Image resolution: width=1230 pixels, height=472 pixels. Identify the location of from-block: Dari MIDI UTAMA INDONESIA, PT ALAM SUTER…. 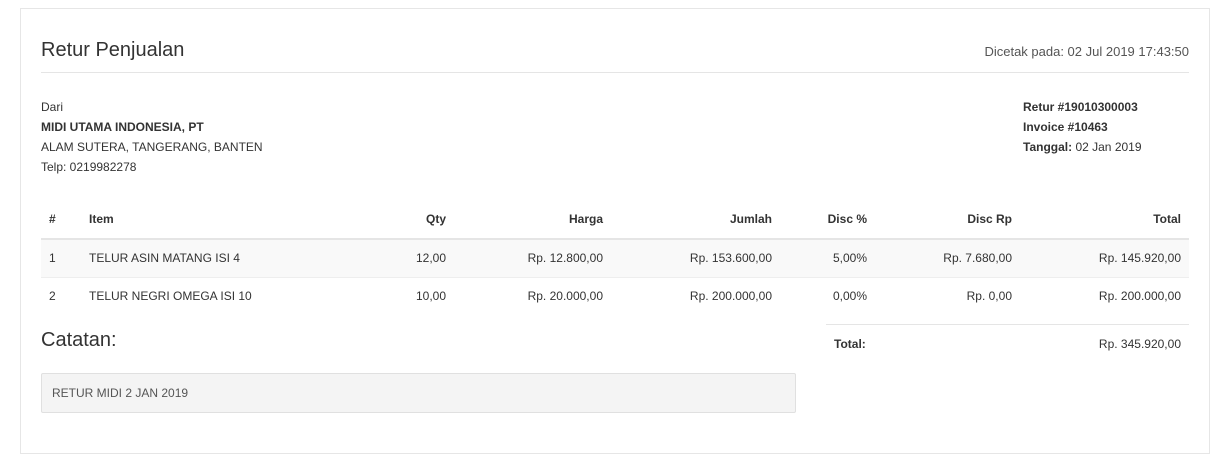
(152, 137).